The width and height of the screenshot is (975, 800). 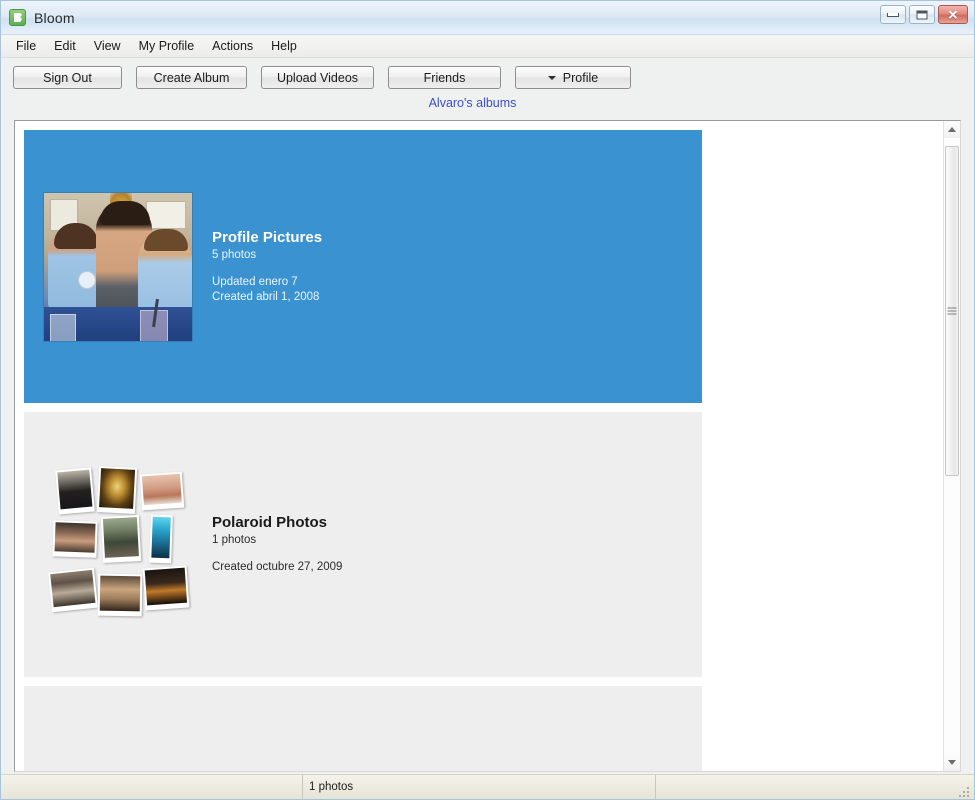 I want to click on friends-button: Friends, so click(x=444, y=77).